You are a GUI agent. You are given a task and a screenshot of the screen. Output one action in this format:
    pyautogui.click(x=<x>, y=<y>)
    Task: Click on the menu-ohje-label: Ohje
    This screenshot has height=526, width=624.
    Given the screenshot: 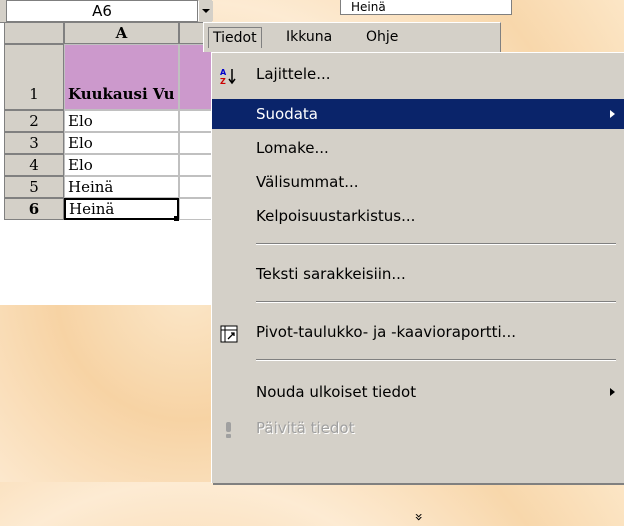 What is the action you would take?
    pyautogui.click(x=382, y=37)
    